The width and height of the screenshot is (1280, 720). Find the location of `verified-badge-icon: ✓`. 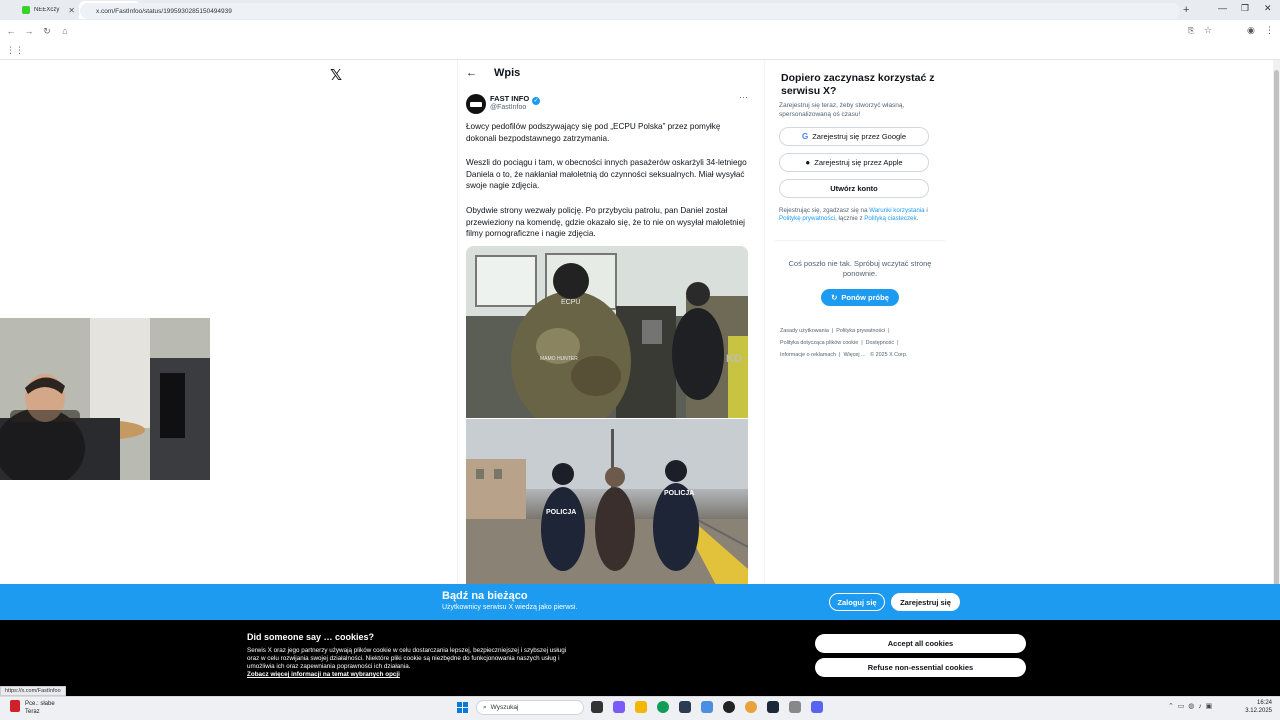

verified-badge-icon: ✓ is located at coordinates (536, 101).